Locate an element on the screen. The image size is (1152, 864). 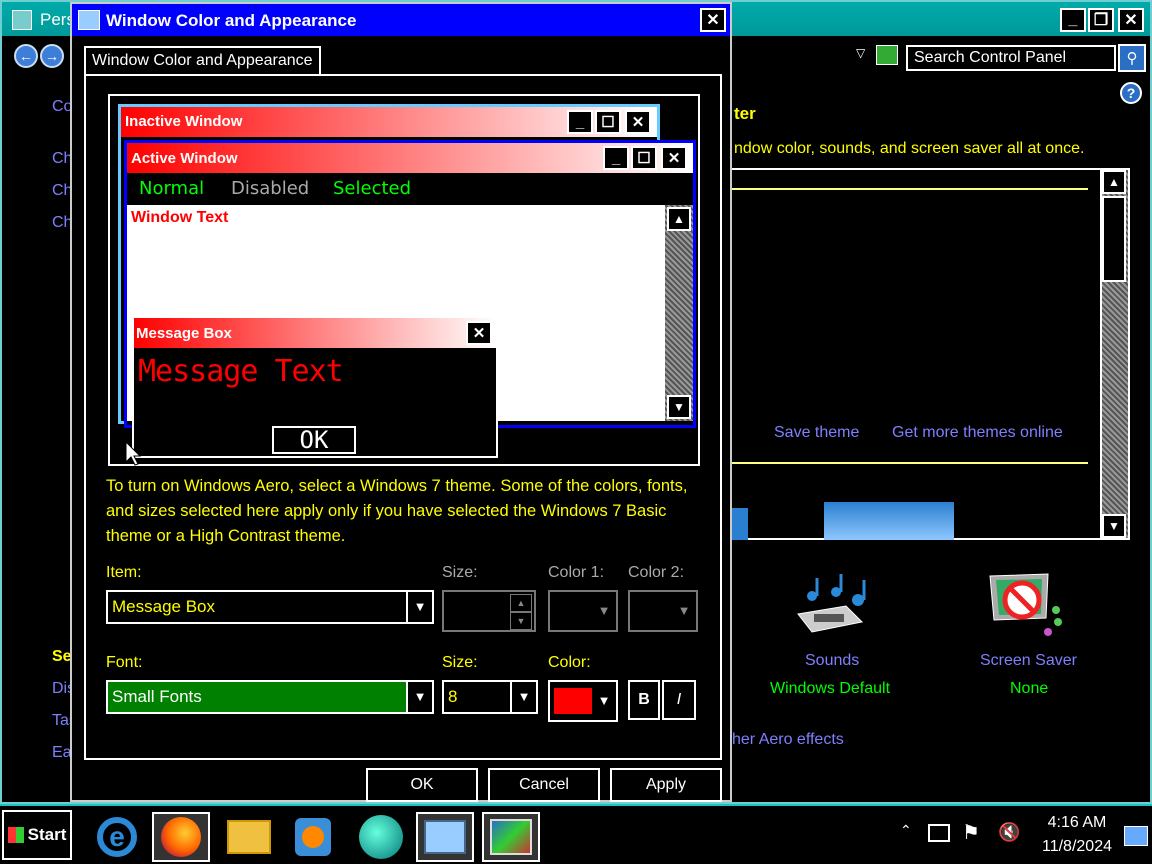
clock-time: 4:16 AM is located at coordinates (1077, 823).